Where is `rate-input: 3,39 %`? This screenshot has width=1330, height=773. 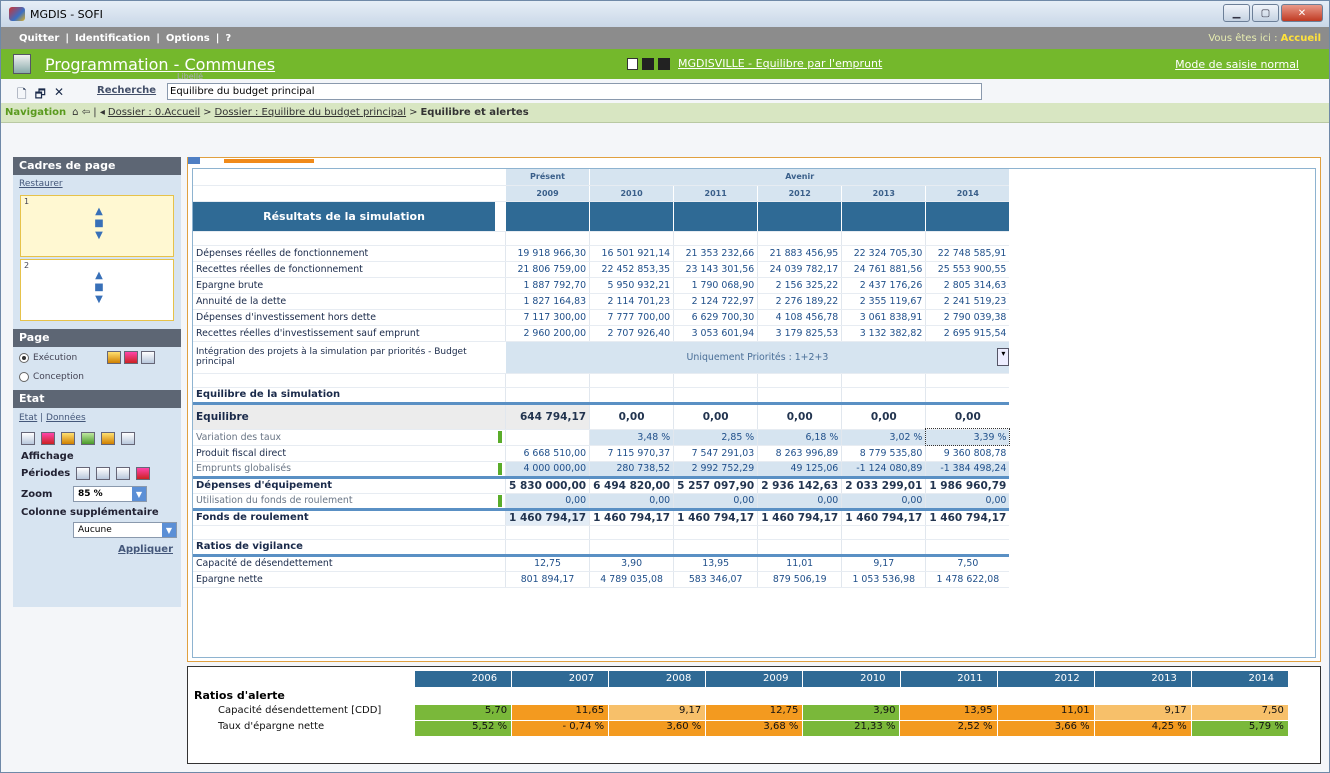
rate-input: 3,39 % is located at coordinates (967, 437).